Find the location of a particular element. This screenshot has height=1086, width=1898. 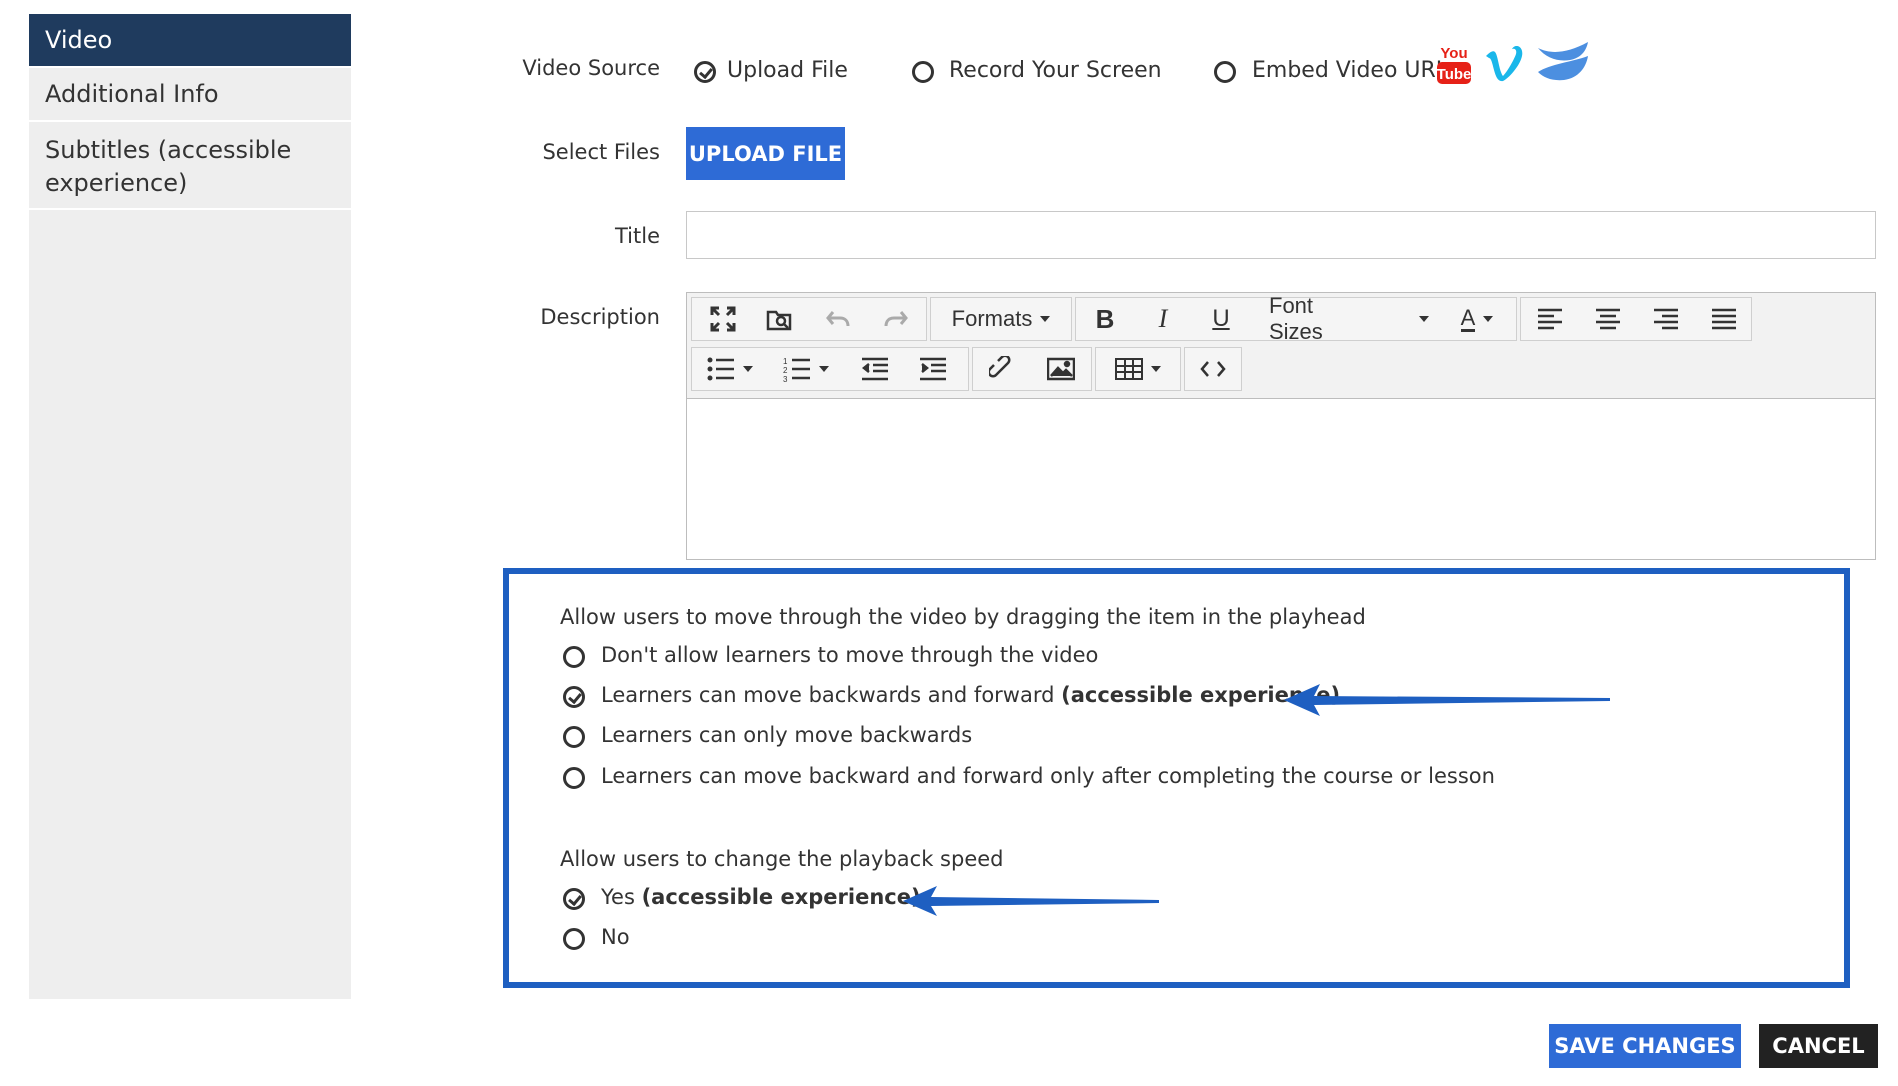

font-color-label: A is located at coordinates (1468, 318).